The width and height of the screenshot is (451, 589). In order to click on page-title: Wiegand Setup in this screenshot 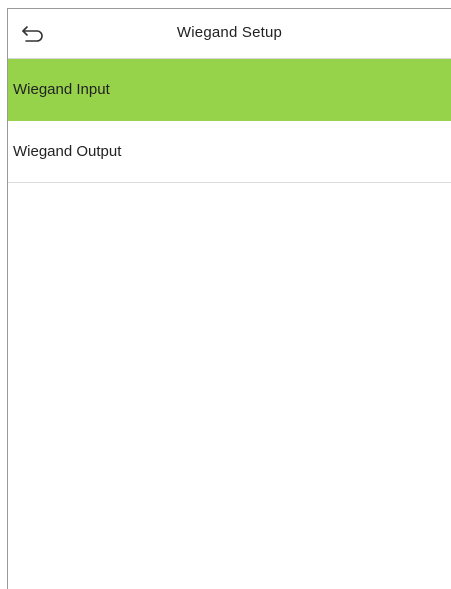, I will do `click(229, 32)`.